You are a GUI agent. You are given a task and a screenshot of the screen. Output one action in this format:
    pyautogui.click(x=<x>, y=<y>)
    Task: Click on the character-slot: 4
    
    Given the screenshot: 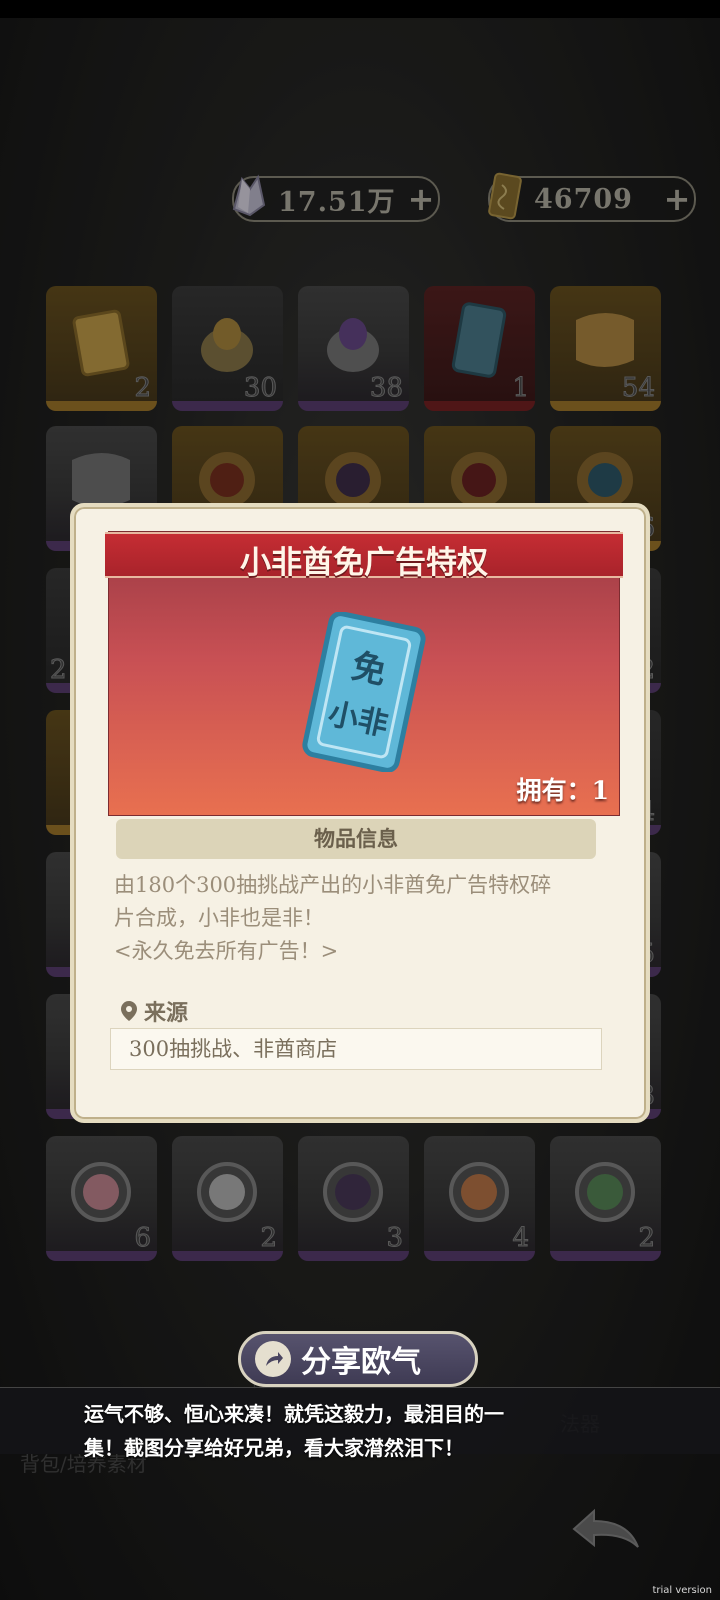 What is the action you would take?
    pyautogui.click(x=479, y=1198)
    